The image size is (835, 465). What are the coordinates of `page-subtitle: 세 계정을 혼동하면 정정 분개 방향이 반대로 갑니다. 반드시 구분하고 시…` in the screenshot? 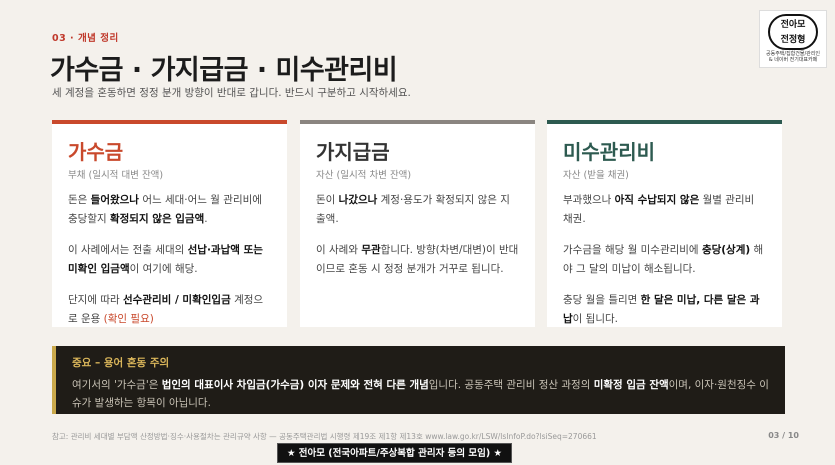 It's located at (231, 93).